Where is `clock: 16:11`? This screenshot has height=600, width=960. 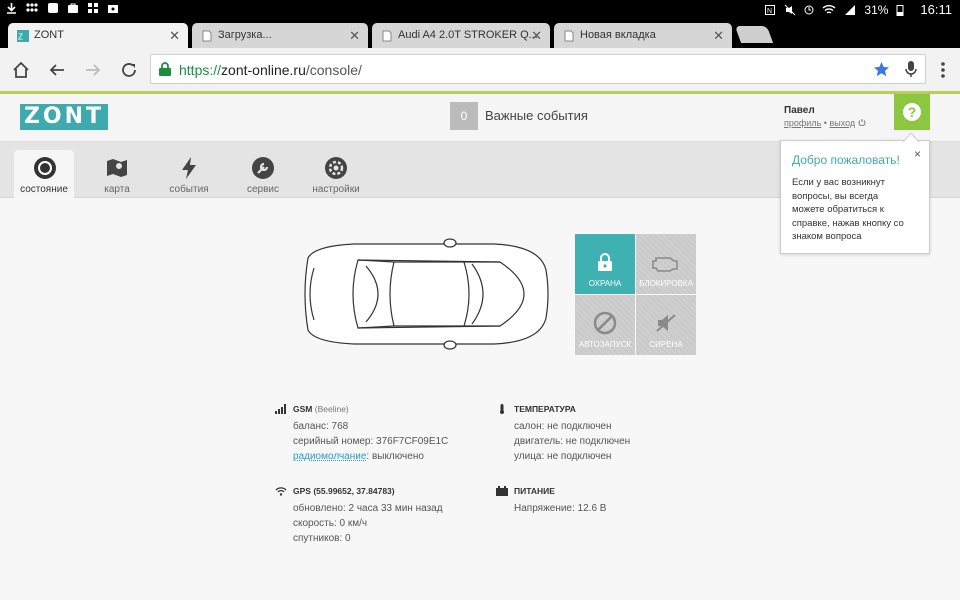
clock: 16:11 is located at coordinates (936, 9).